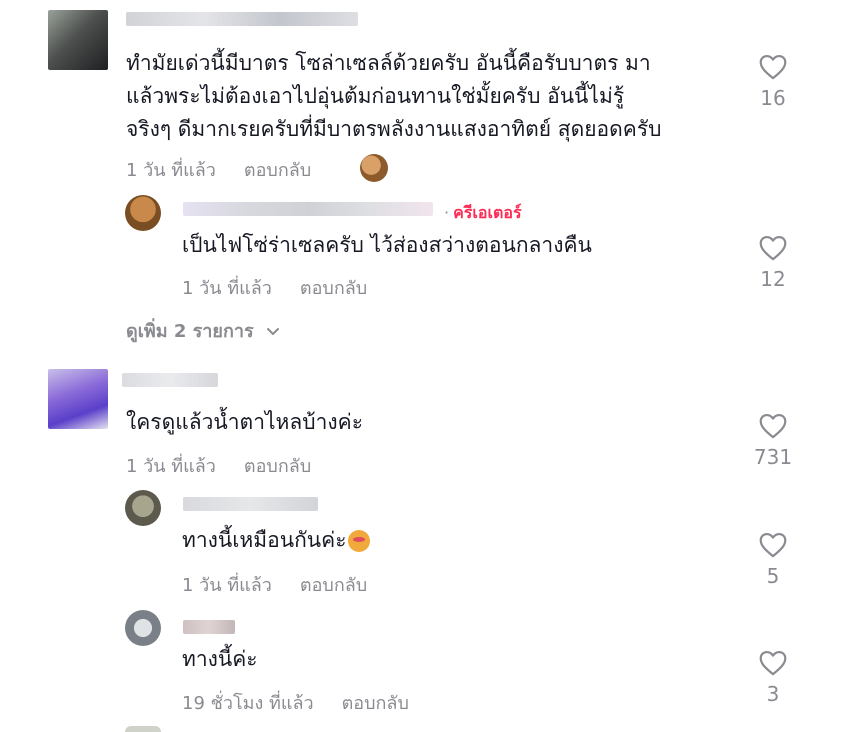 The height and width of the screenshot is (732, 843). I want to click on comment-text: ใครดูแล้วน้ำตาไหลบ้างค่ะ, so click(244, 422).